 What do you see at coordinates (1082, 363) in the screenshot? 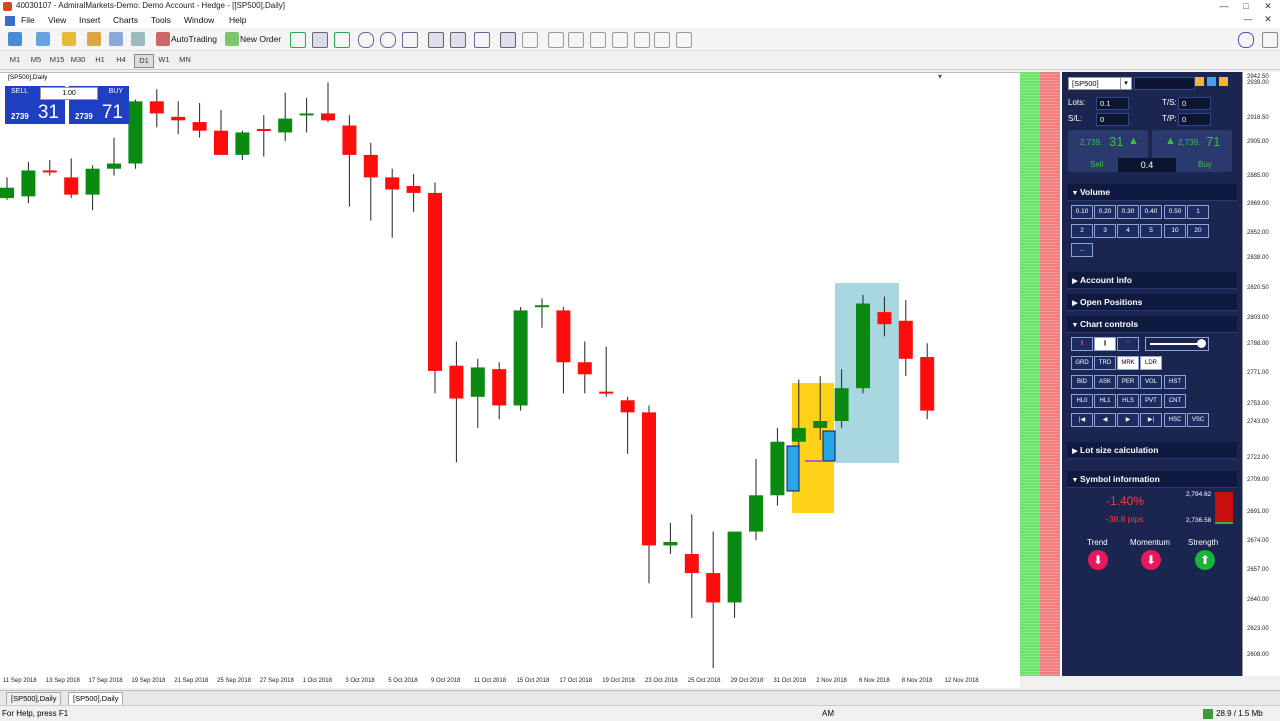
I see `grd-button: GRD` at bounding box center [1082, 363].